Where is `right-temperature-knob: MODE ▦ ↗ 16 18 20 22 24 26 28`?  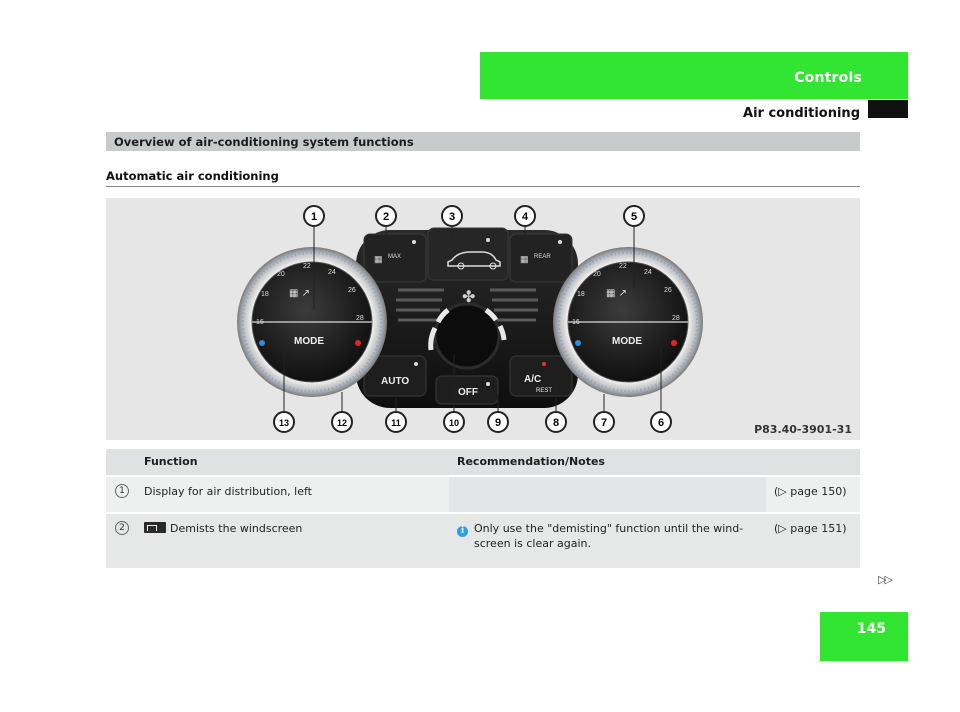 right-temperature-knob: MODE ▦ ↗ 16 18 20 22 24 26 28 is located at coordinates (628, 322).